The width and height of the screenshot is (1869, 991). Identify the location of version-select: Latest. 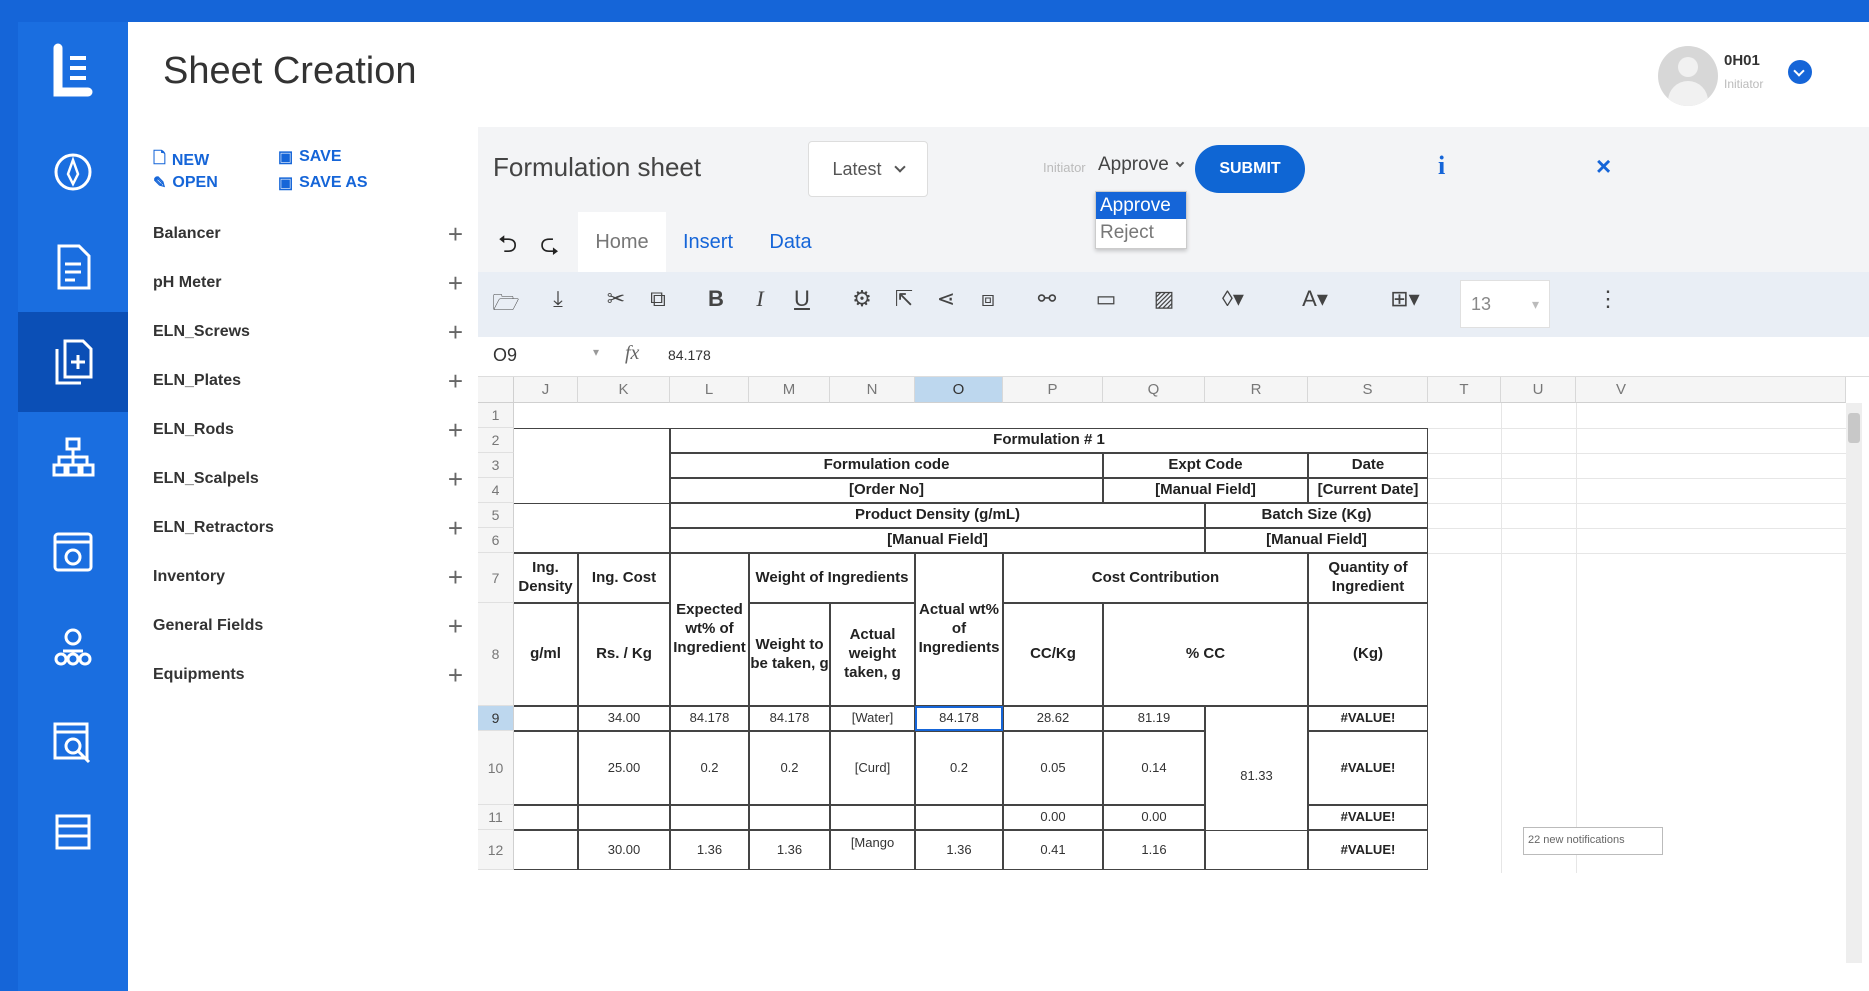
(868, 169).